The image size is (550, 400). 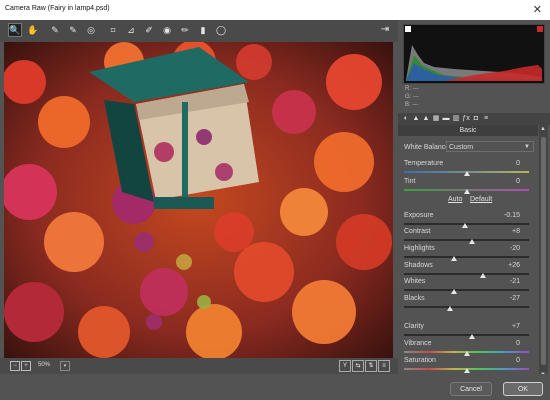 I want to click on ellipse-icon: ◯, so click(x=221, y=30).